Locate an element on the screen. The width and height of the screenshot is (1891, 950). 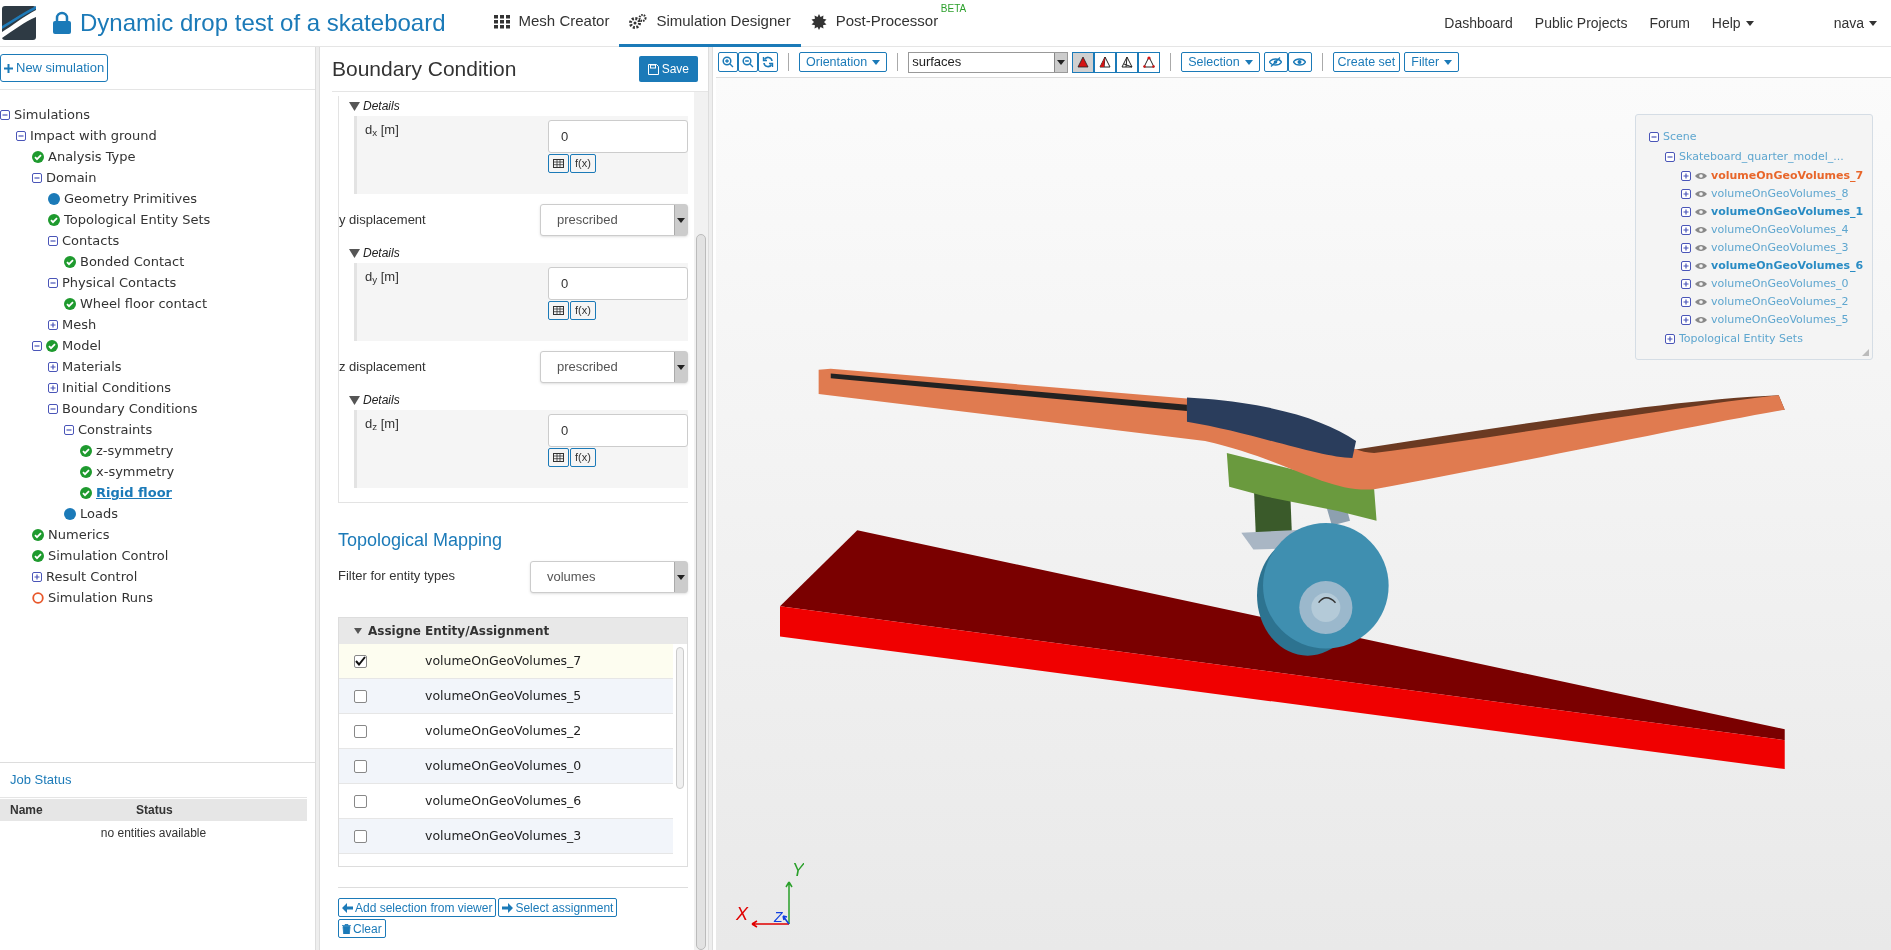
action-button: Add selection from viewer is located at coordinates (417, 907).